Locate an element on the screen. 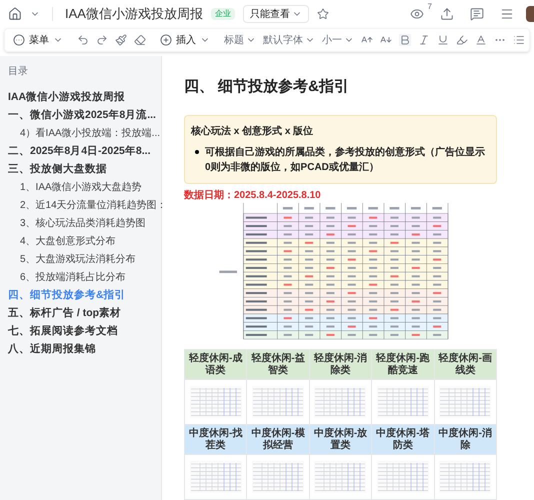 The image size is (534, 500). viewer-count: 7 is located at coordinates (430, 7).